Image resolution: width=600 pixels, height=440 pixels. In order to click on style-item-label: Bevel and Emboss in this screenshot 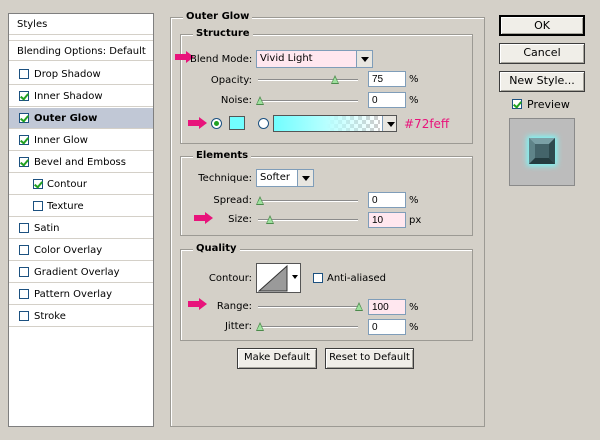, I will do `click(80, 162)`.